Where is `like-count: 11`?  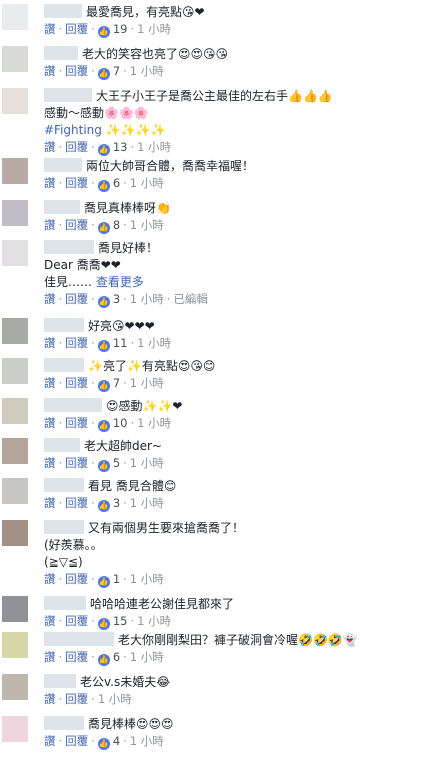 like-count: 11 is located at coordinates (120, 343).